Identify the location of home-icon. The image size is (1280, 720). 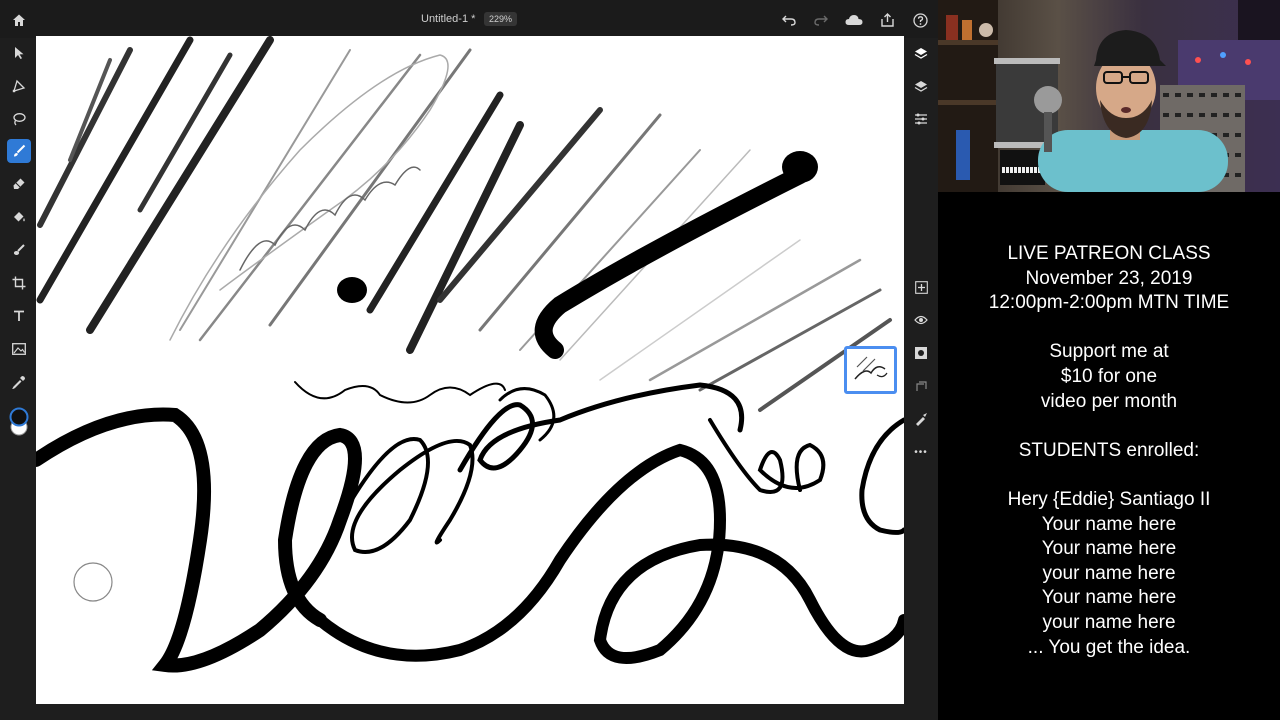
(19, 20).